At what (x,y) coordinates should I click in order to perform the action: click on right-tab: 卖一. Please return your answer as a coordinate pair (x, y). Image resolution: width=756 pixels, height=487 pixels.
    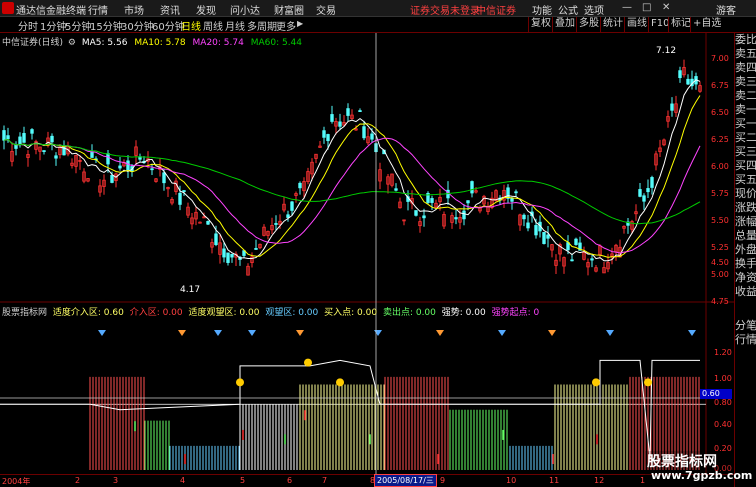
    Looking at the image, I should click on (745, 110).